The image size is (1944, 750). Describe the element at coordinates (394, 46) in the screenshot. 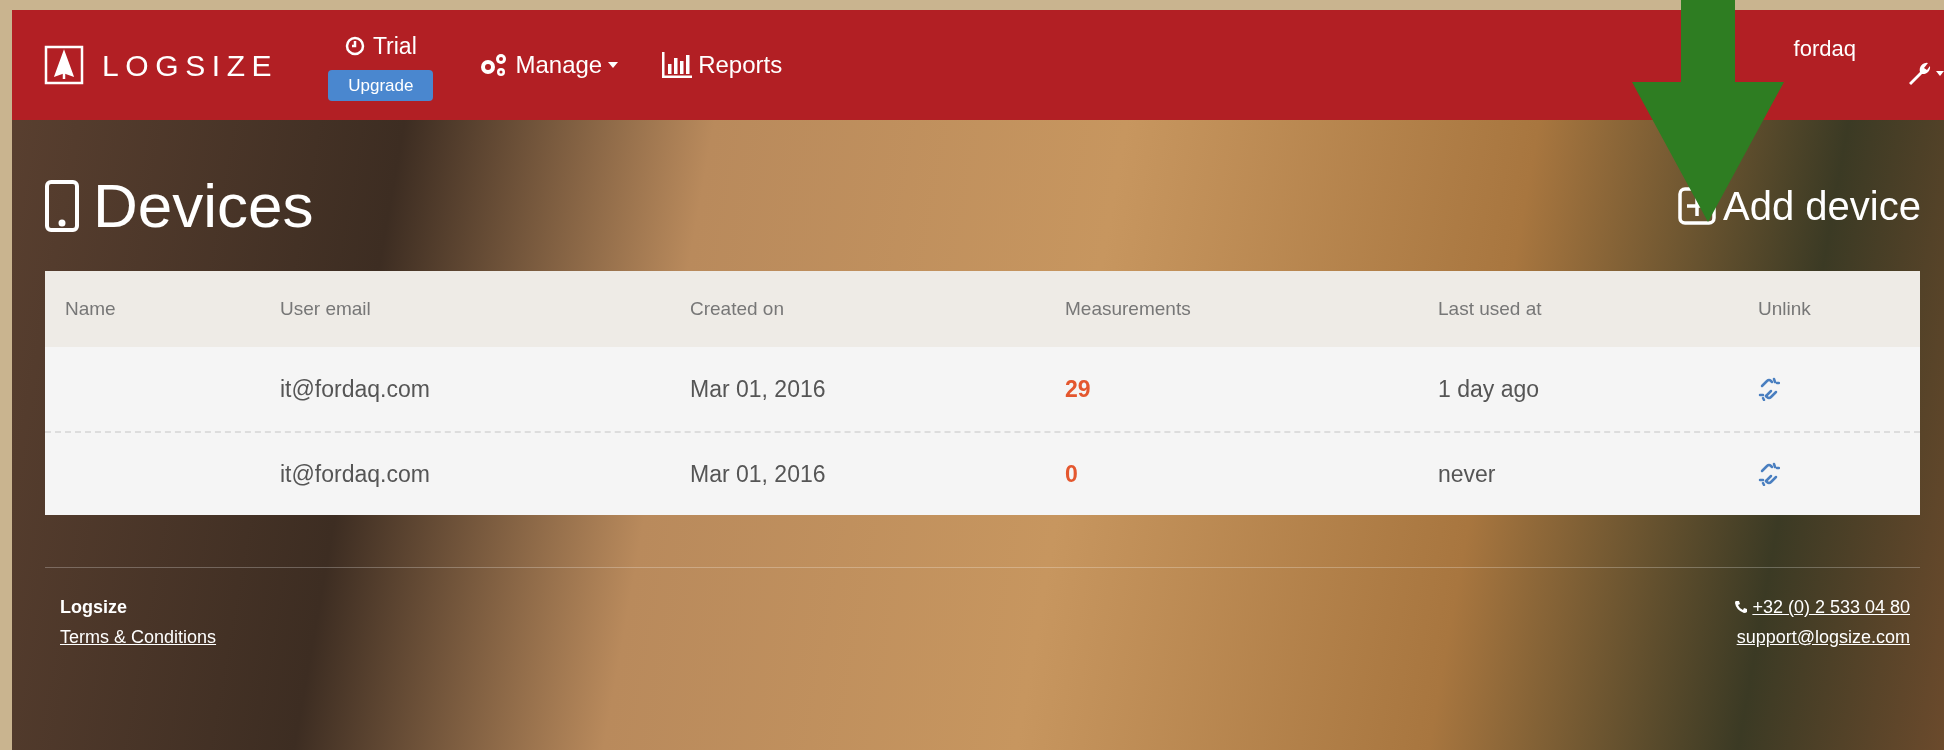

I see `trial-label: Trial` at that location.